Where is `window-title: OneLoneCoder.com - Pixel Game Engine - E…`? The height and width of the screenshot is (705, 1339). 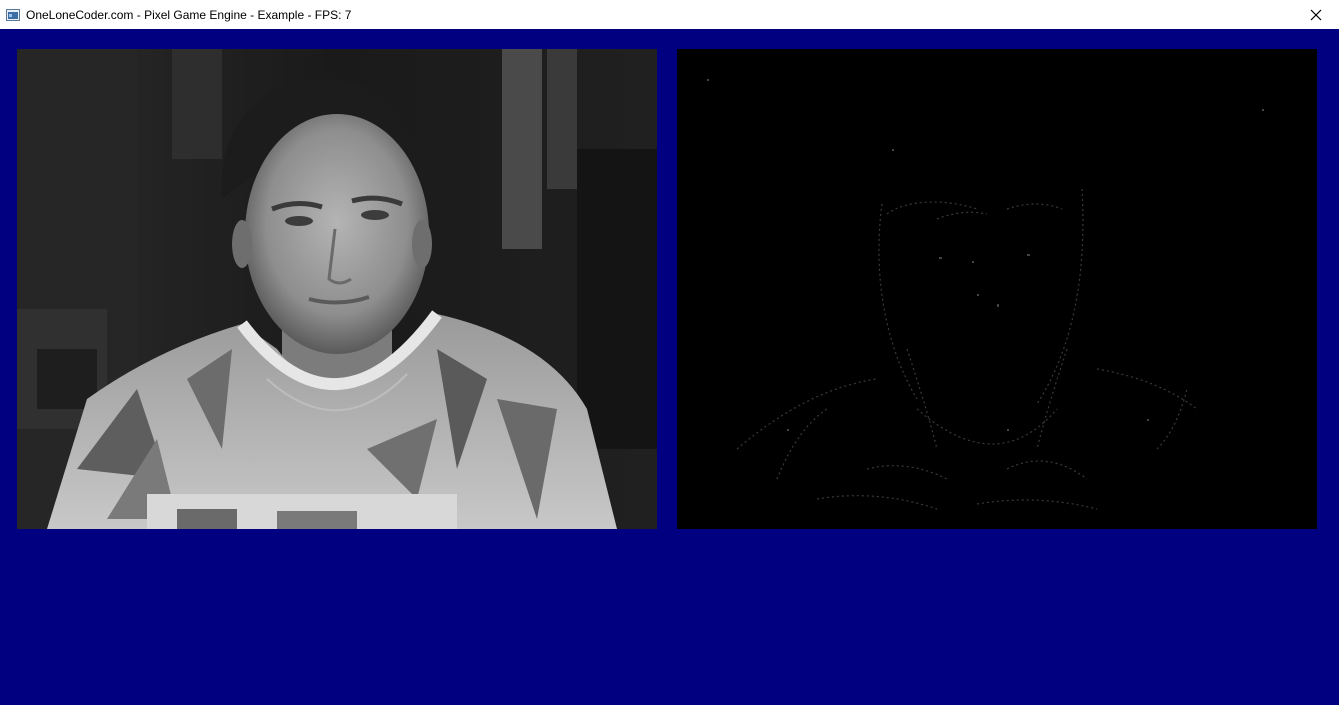 window-title: OneLoneCoder.com - Pixel Game Engine - E… is located at coordinates (189, 14).